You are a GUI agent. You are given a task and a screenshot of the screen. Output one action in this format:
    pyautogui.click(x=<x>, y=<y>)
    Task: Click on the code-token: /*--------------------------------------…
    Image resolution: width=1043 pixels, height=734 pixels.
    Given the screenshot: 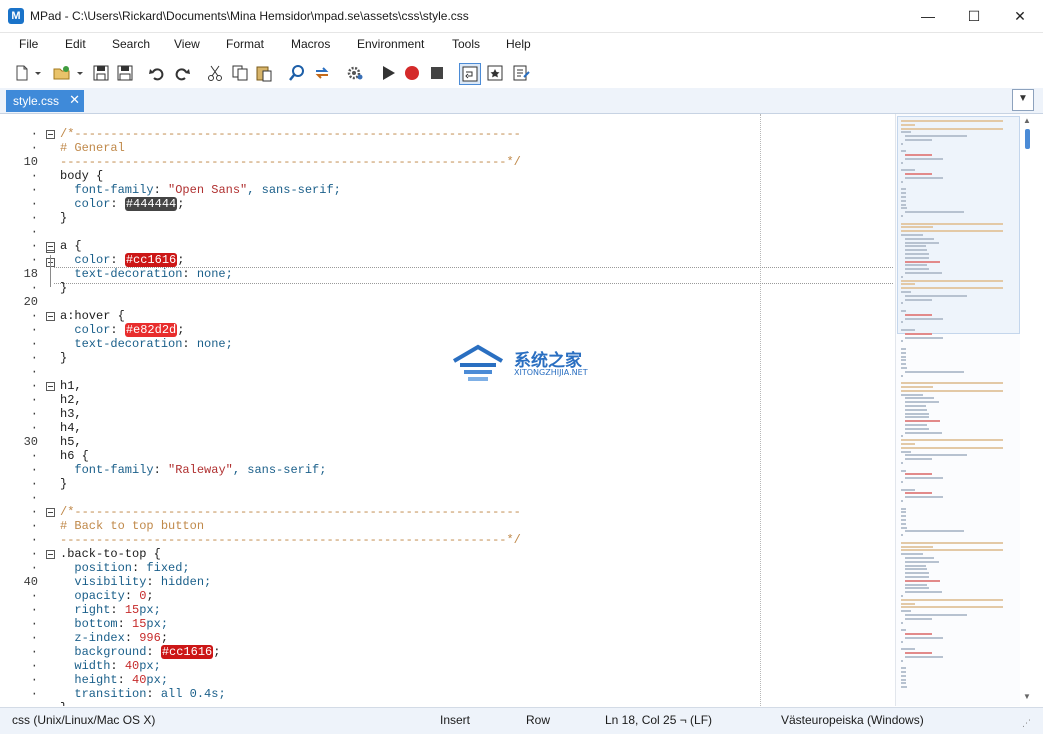 What is the action you would take?
    pyautogui.click(x=290, y=512)
    